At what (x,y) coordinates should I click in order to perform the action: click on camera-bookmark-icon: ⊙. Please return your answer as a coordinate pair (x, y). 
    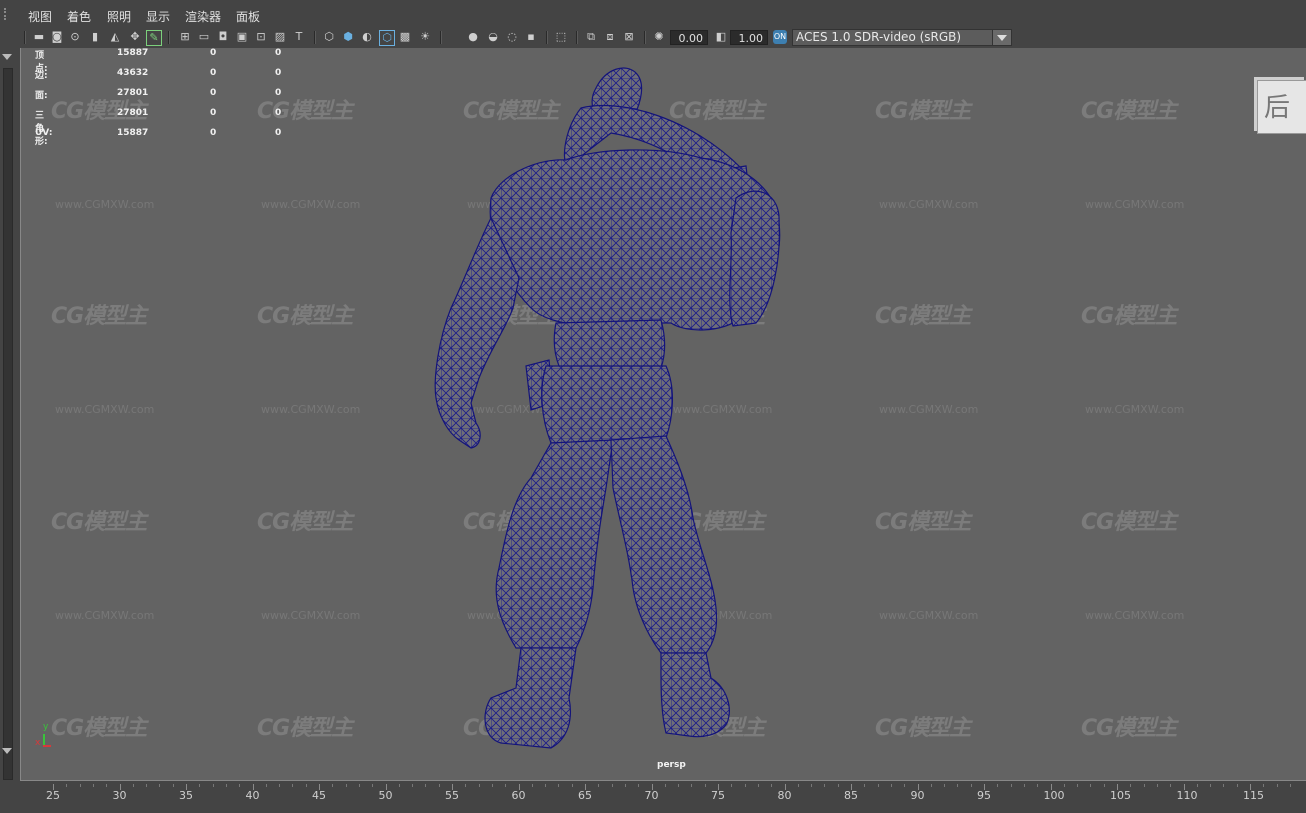
    Looking at the image, I should click on (75, 37).